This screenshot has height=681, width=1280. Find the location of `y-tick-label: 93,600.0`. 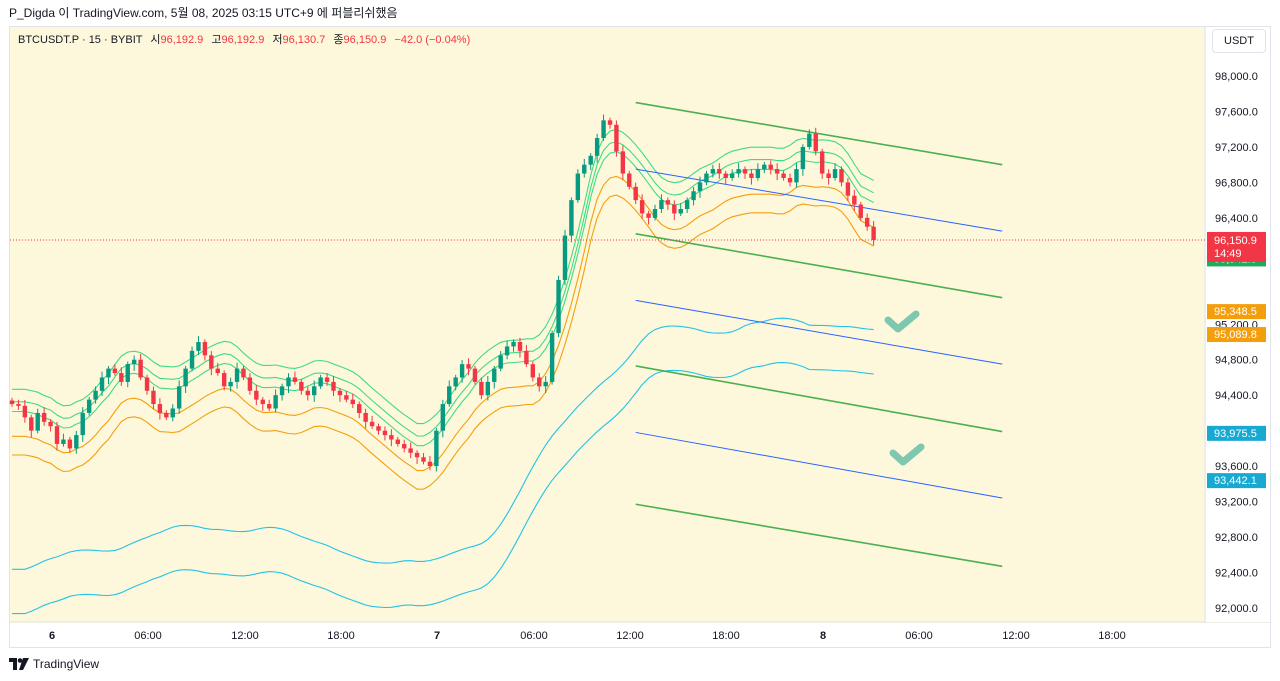

y-tick-label: 93,600.0 is located at coordinates (1236, 467).